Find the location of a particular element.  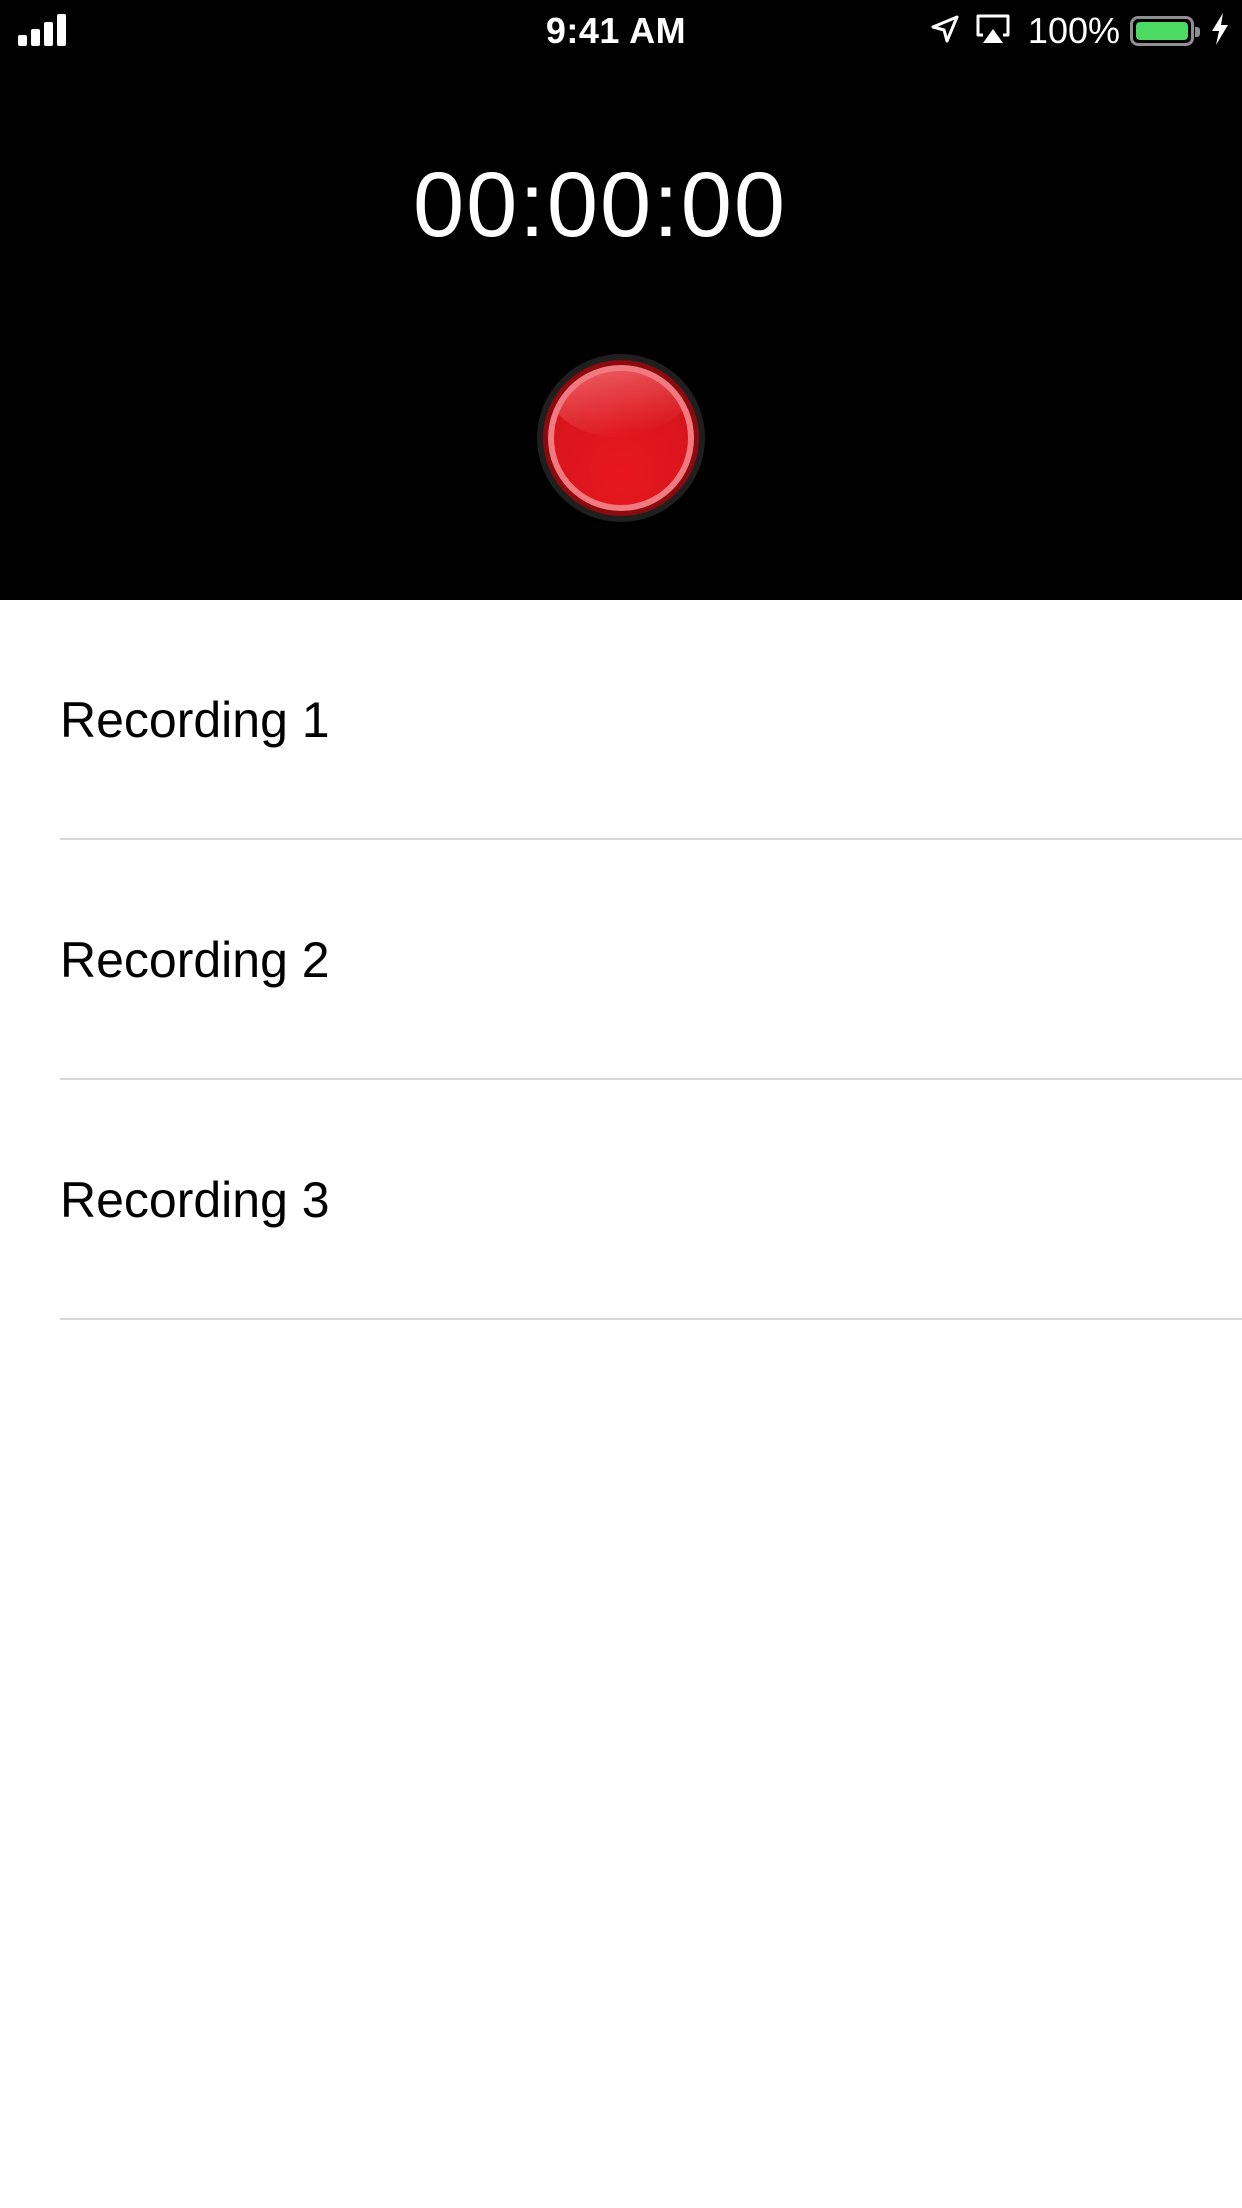

divider is located at coordinates (651, 1319).